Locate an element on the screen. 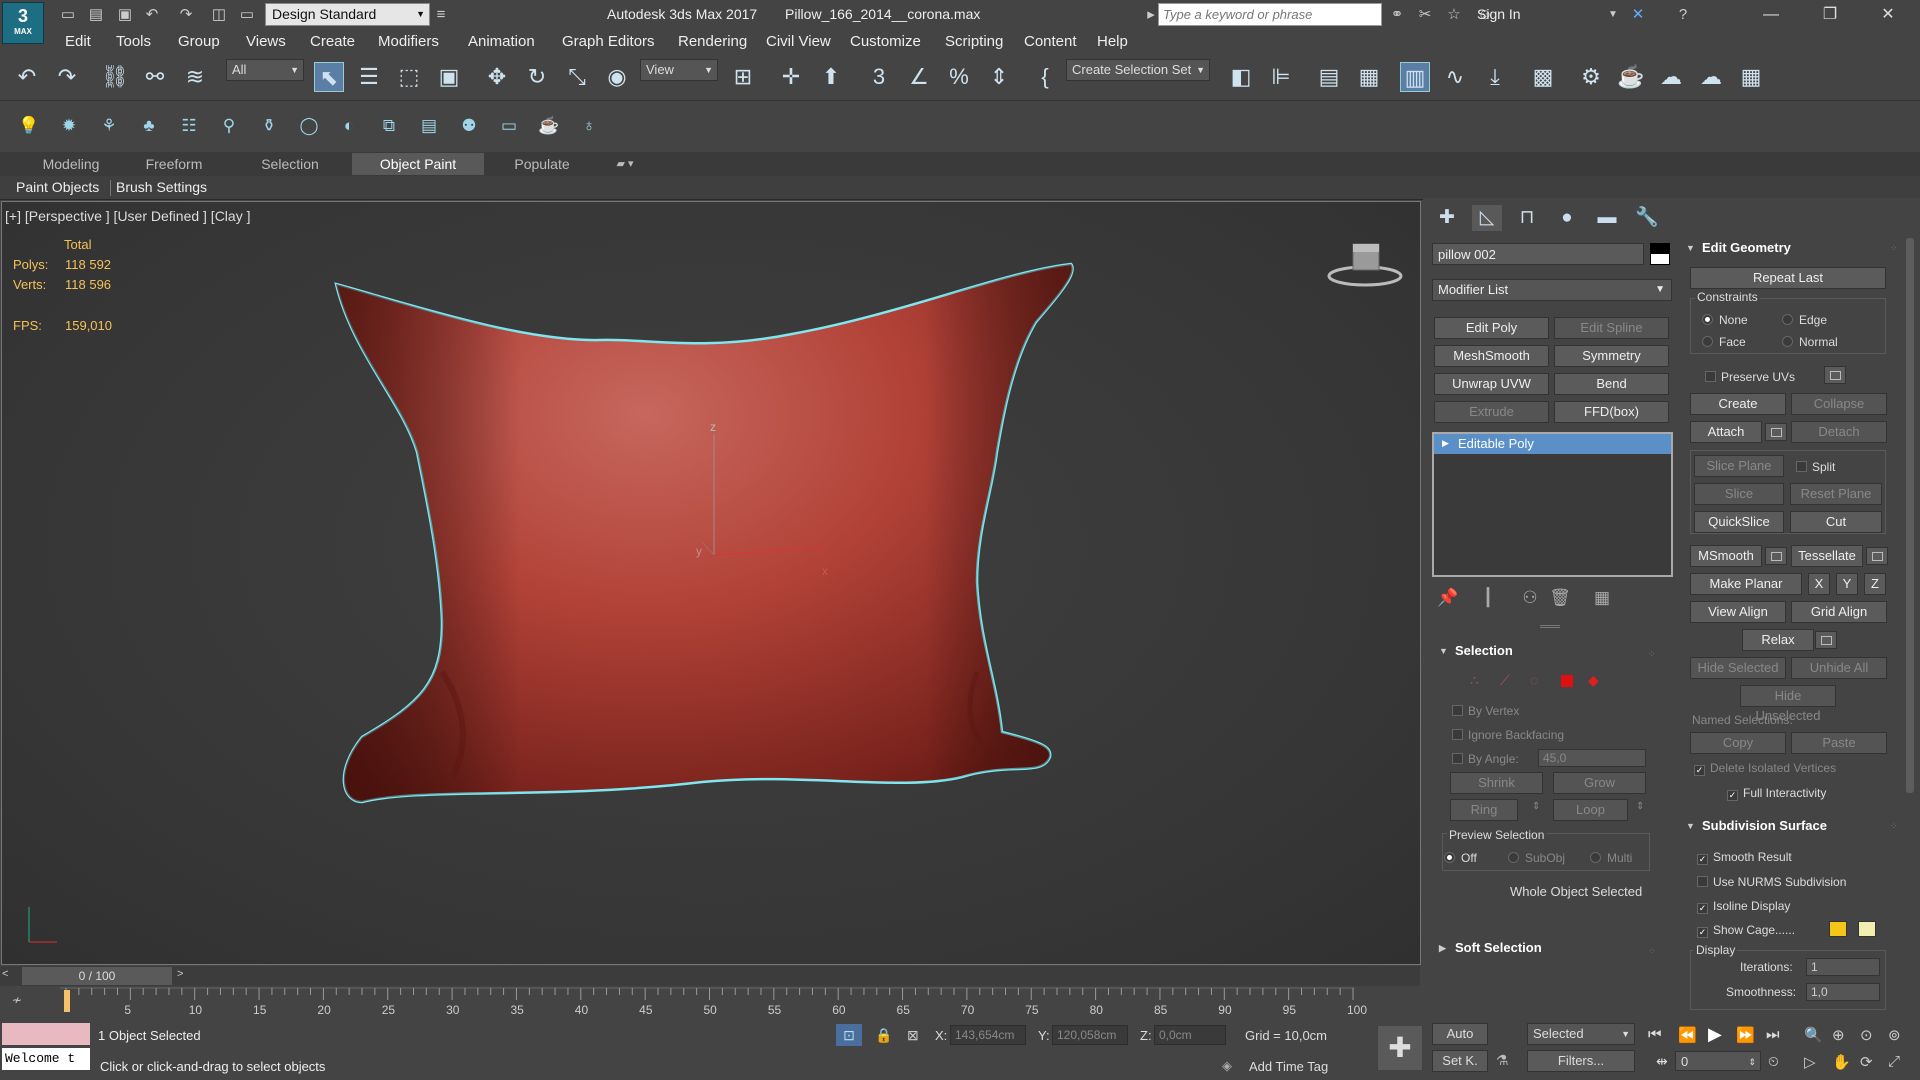 Image resolution: width=1920 pixels, height=1080 pixels. paste-button: Paste is located at coordinates (1839, 743).